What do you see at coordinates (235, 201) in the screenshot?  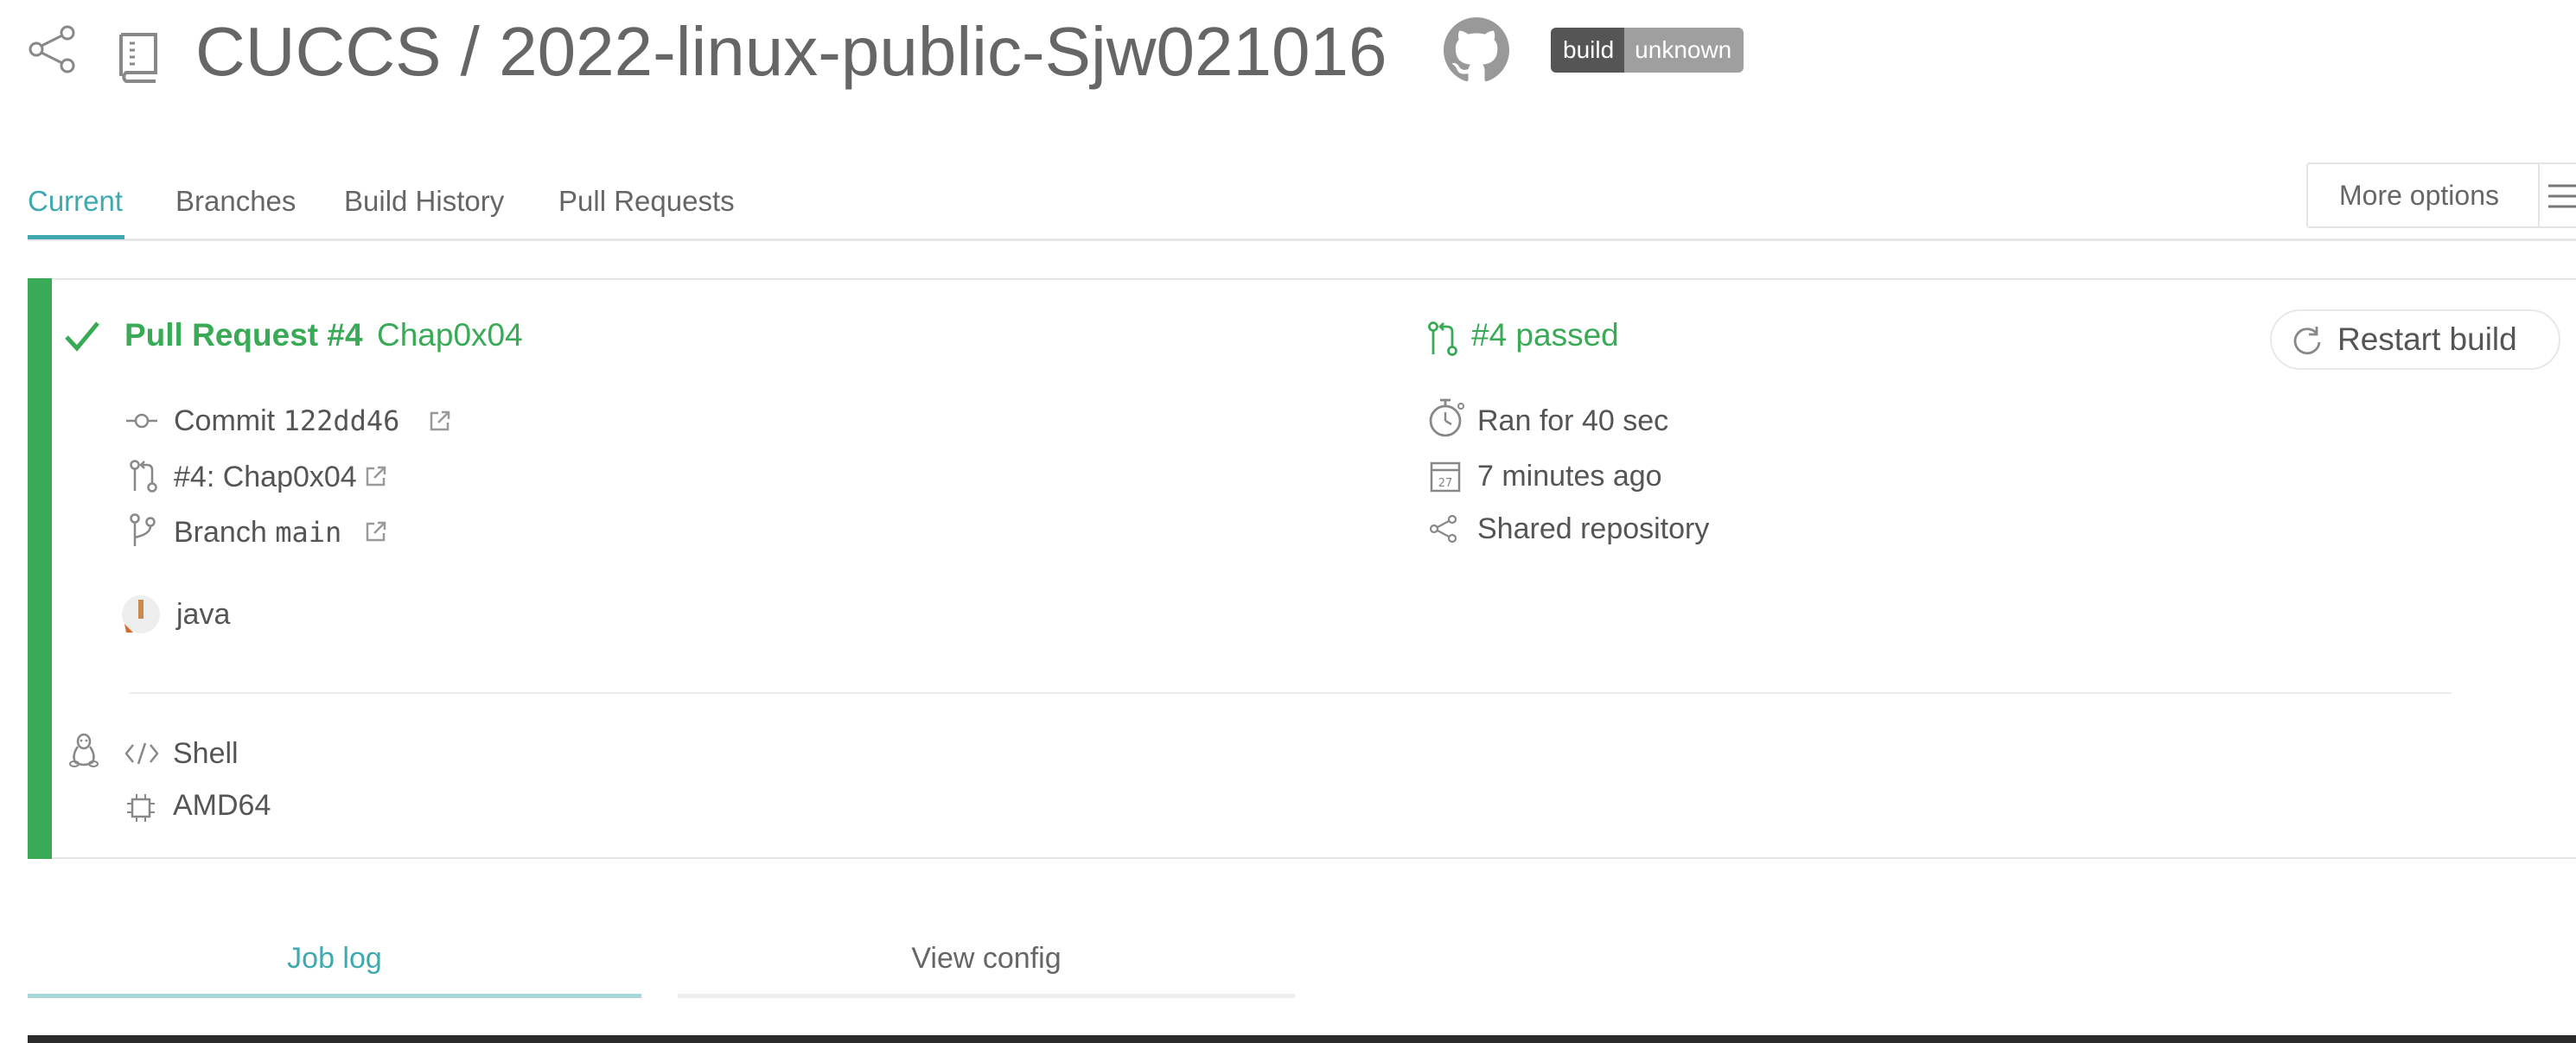 I see `tab-branches: Branches` at bounding box center [235, 201].